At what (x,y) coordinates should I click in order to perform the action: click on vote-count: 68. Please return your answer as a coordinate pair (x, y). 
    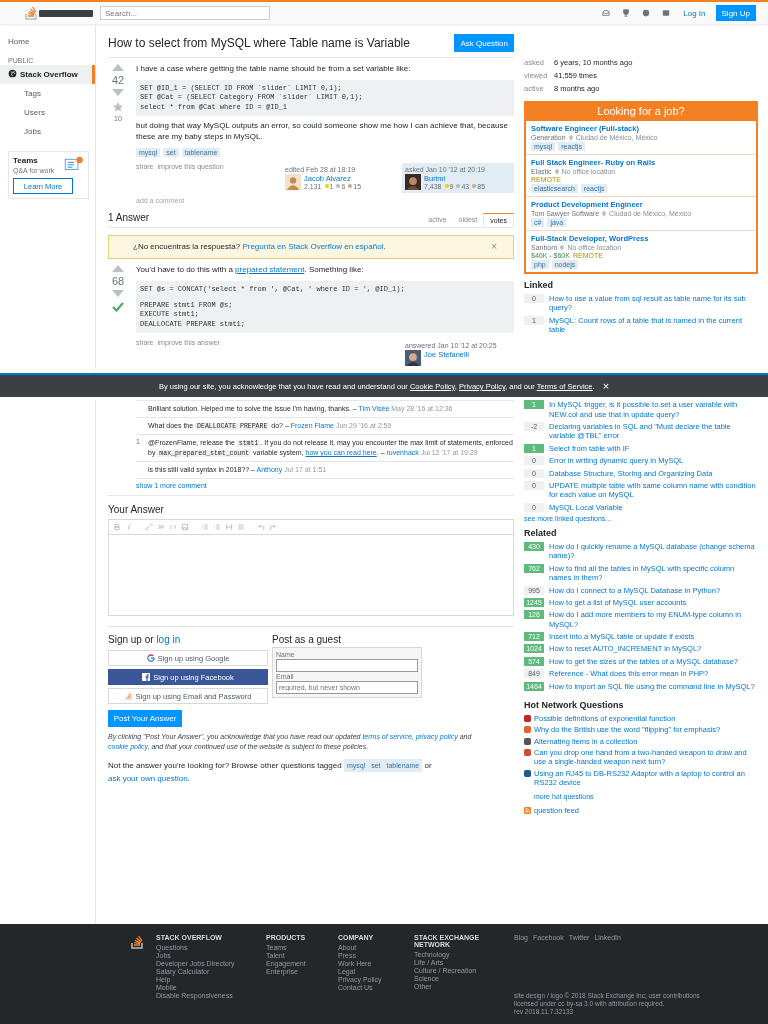
    Looking at the image, I should click on (118, 280).